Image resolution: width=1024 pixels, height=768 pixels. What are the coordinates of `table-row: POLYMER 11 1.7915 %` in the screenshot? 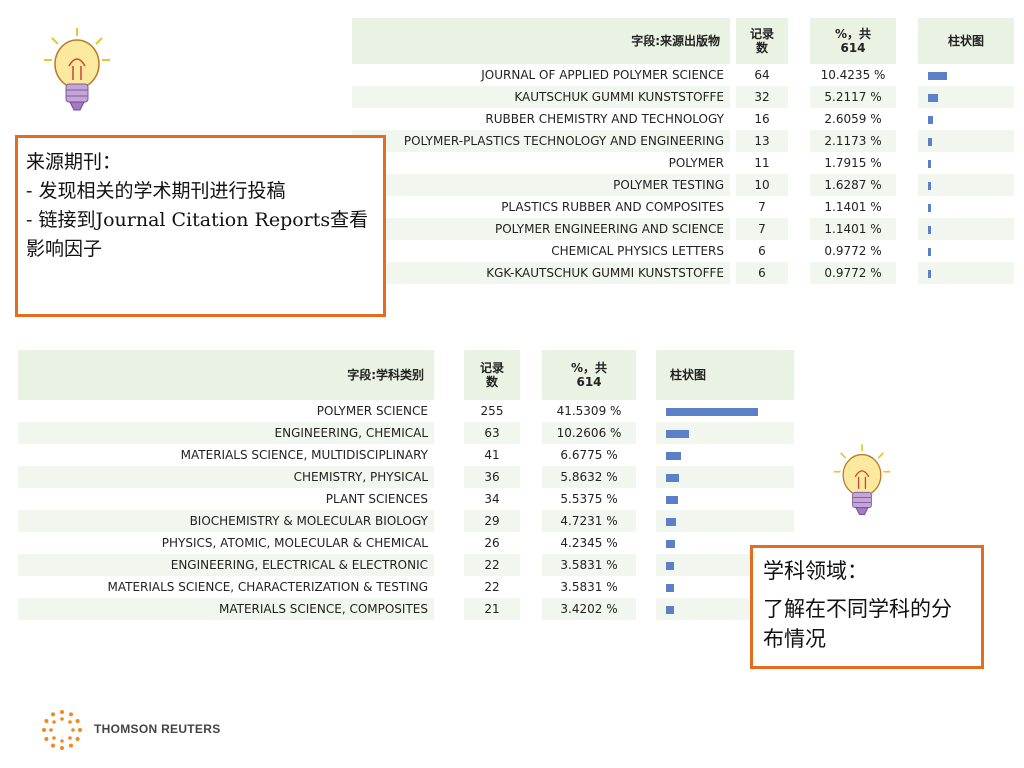 It's located at (683, 163).